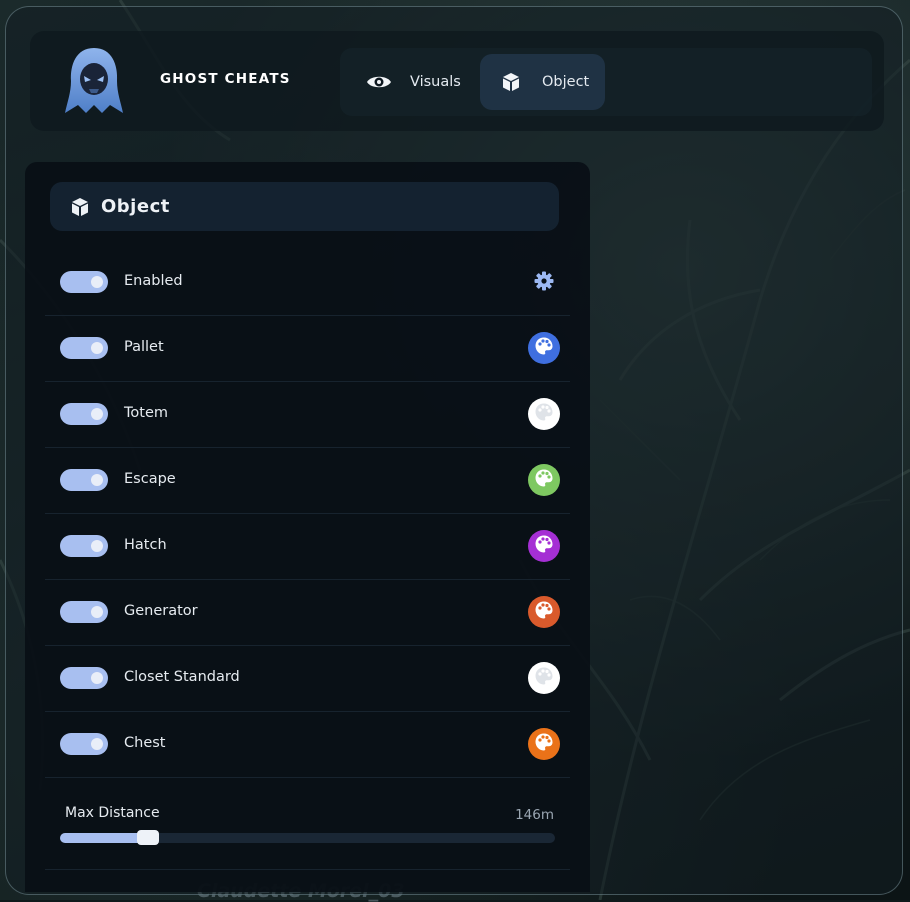 This screenshot has width=910, height=902. What do you see at coordinates (307, 481) in the screenshot?
I see `option-row-escape: Escape` at bounding box center [307, 481].